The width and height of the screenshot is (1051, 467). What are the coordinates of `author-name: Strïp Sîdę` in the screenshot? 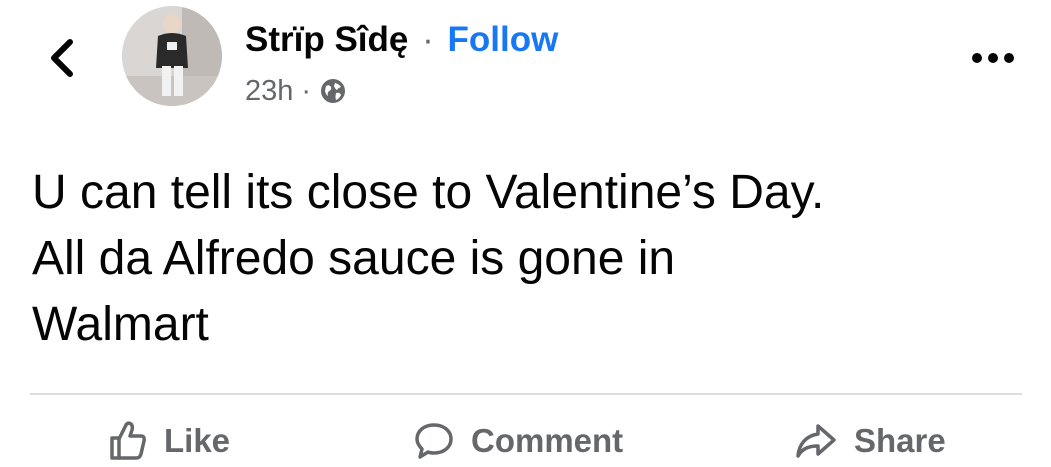 It's located at (326, 39).